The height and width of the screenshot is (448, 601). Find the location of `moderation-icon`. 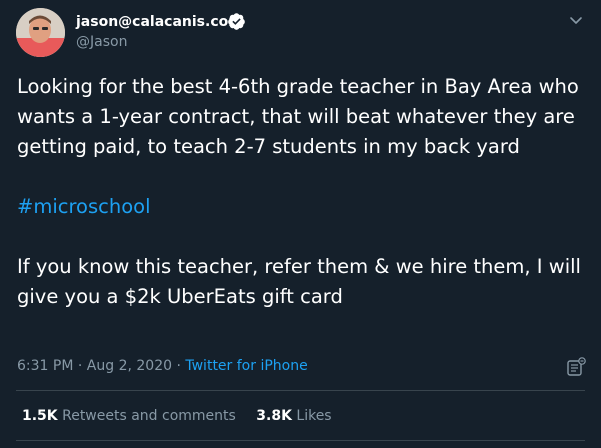

moderation-icon is located at coordinates (576, 367).